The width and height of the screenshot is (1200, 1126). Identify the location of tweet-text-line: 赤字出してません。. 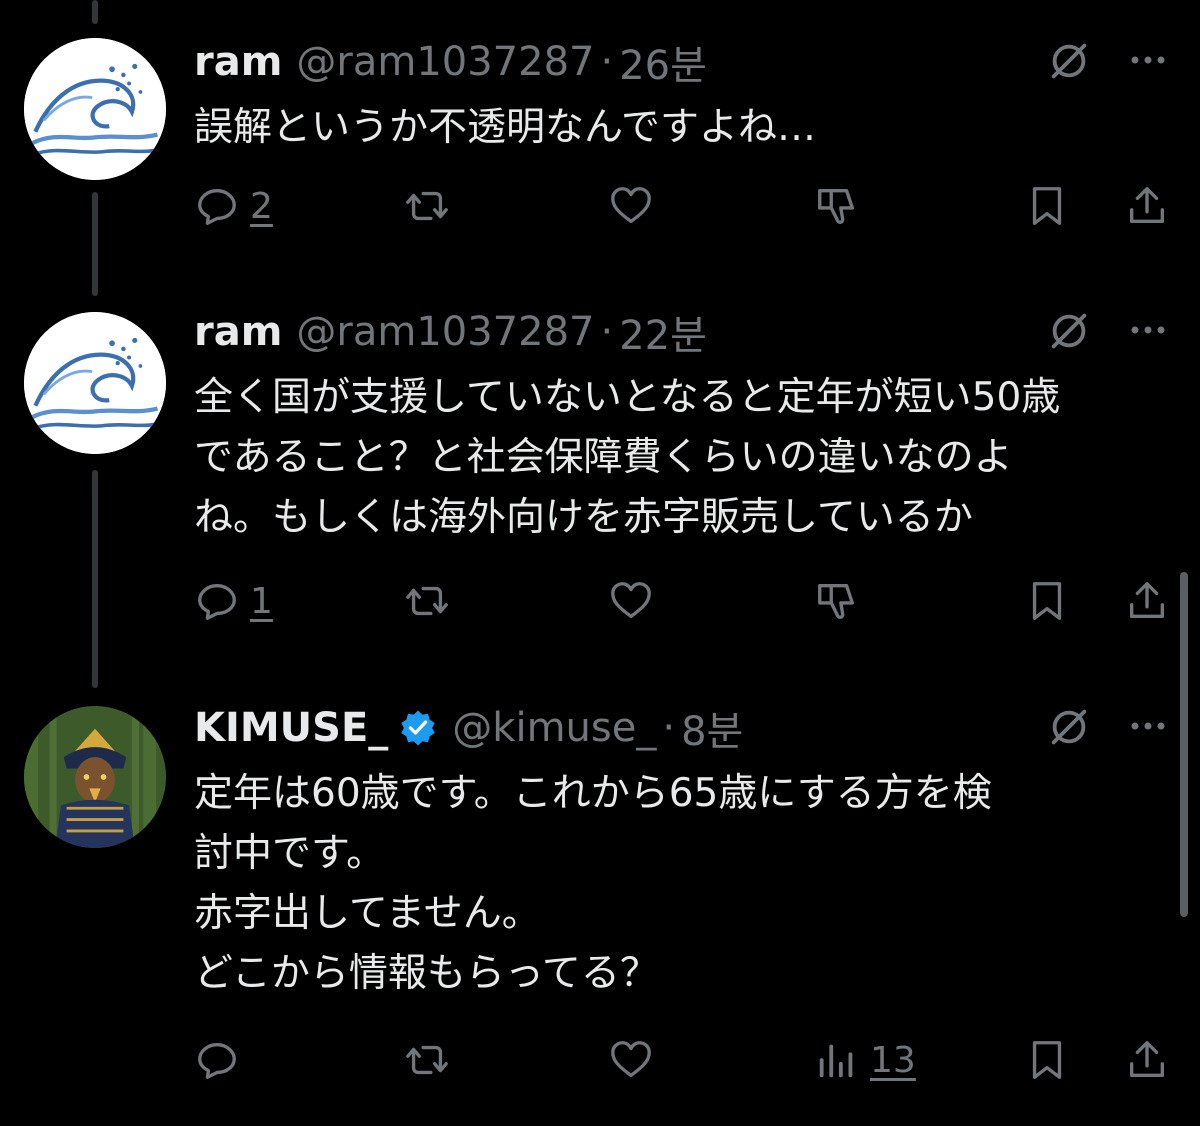
(367, 913).